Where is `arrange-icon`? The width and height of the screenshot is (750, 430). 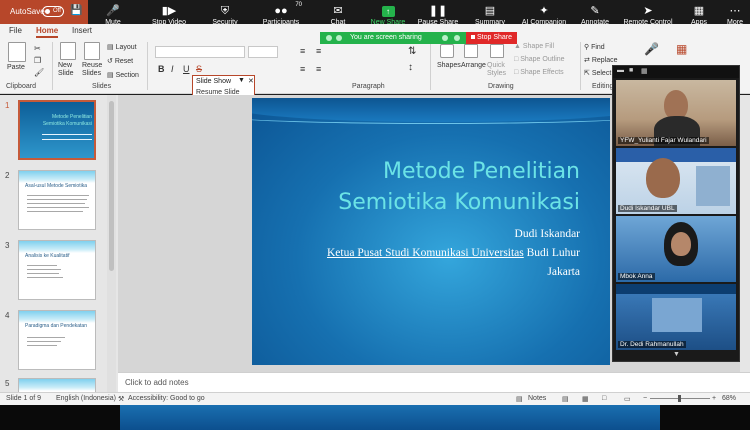
arrange-icon is located at coordinates (471, 51).